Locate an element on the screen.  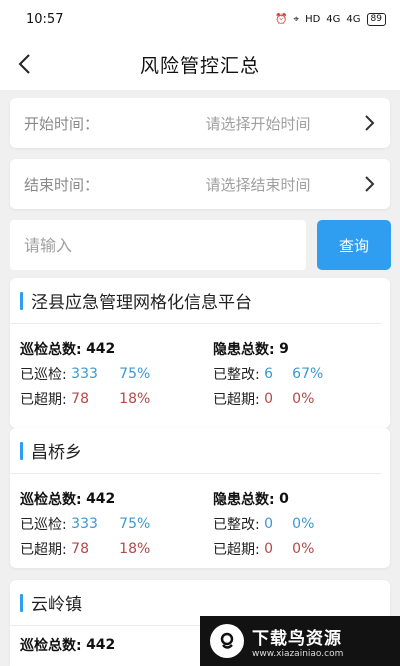
hazard-total-value: 0 is located at coordinates (284, 498).